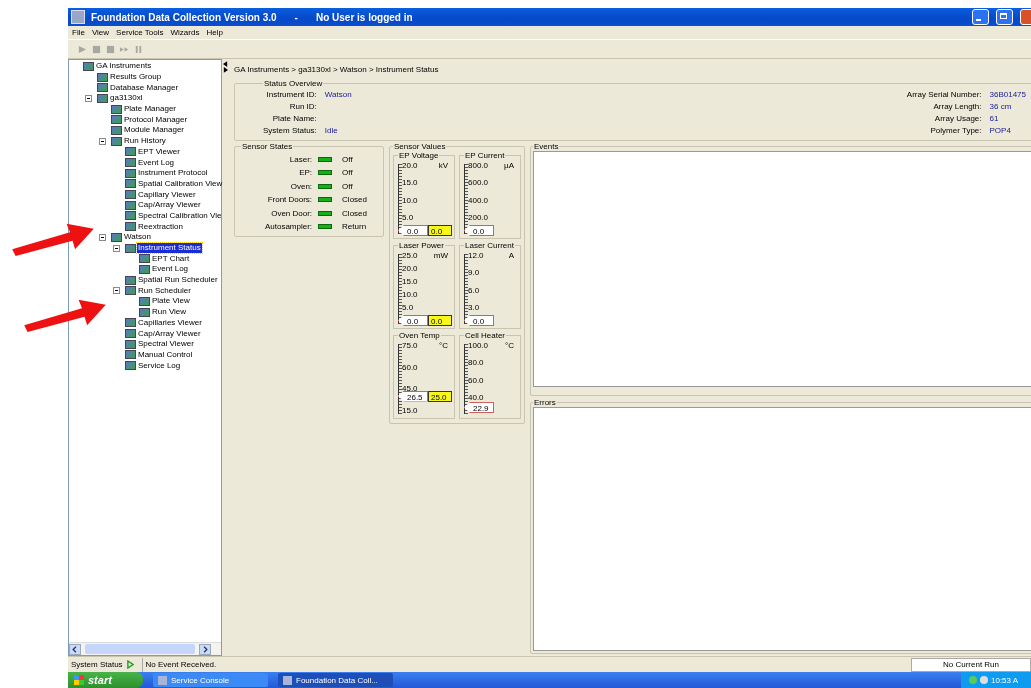 The width and height of the screenshot is (1031, 688). I want to click on field-value: 36 cm, so click(1000, 106).